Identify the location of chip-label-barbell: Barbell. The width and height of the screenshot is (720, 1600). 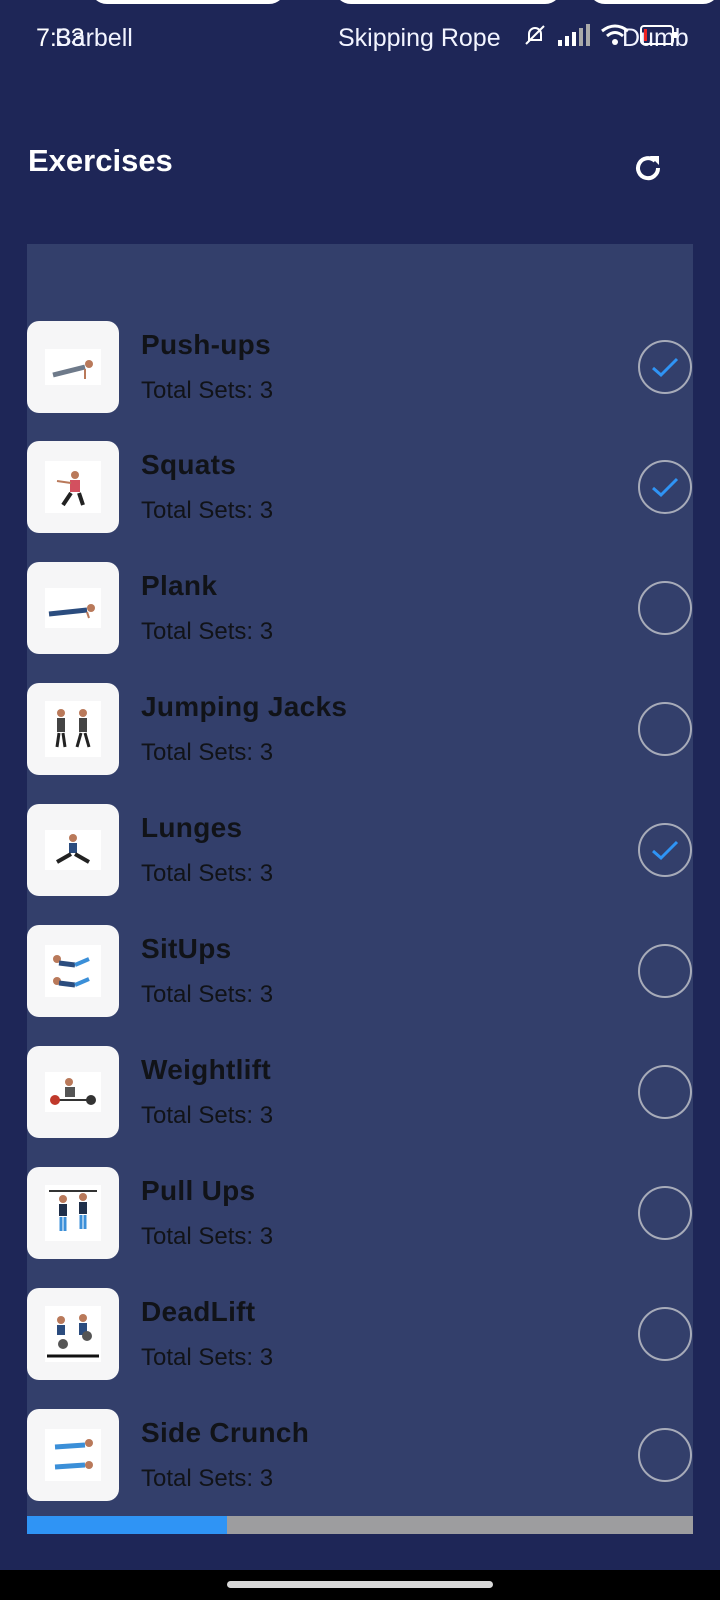
(94, 38).